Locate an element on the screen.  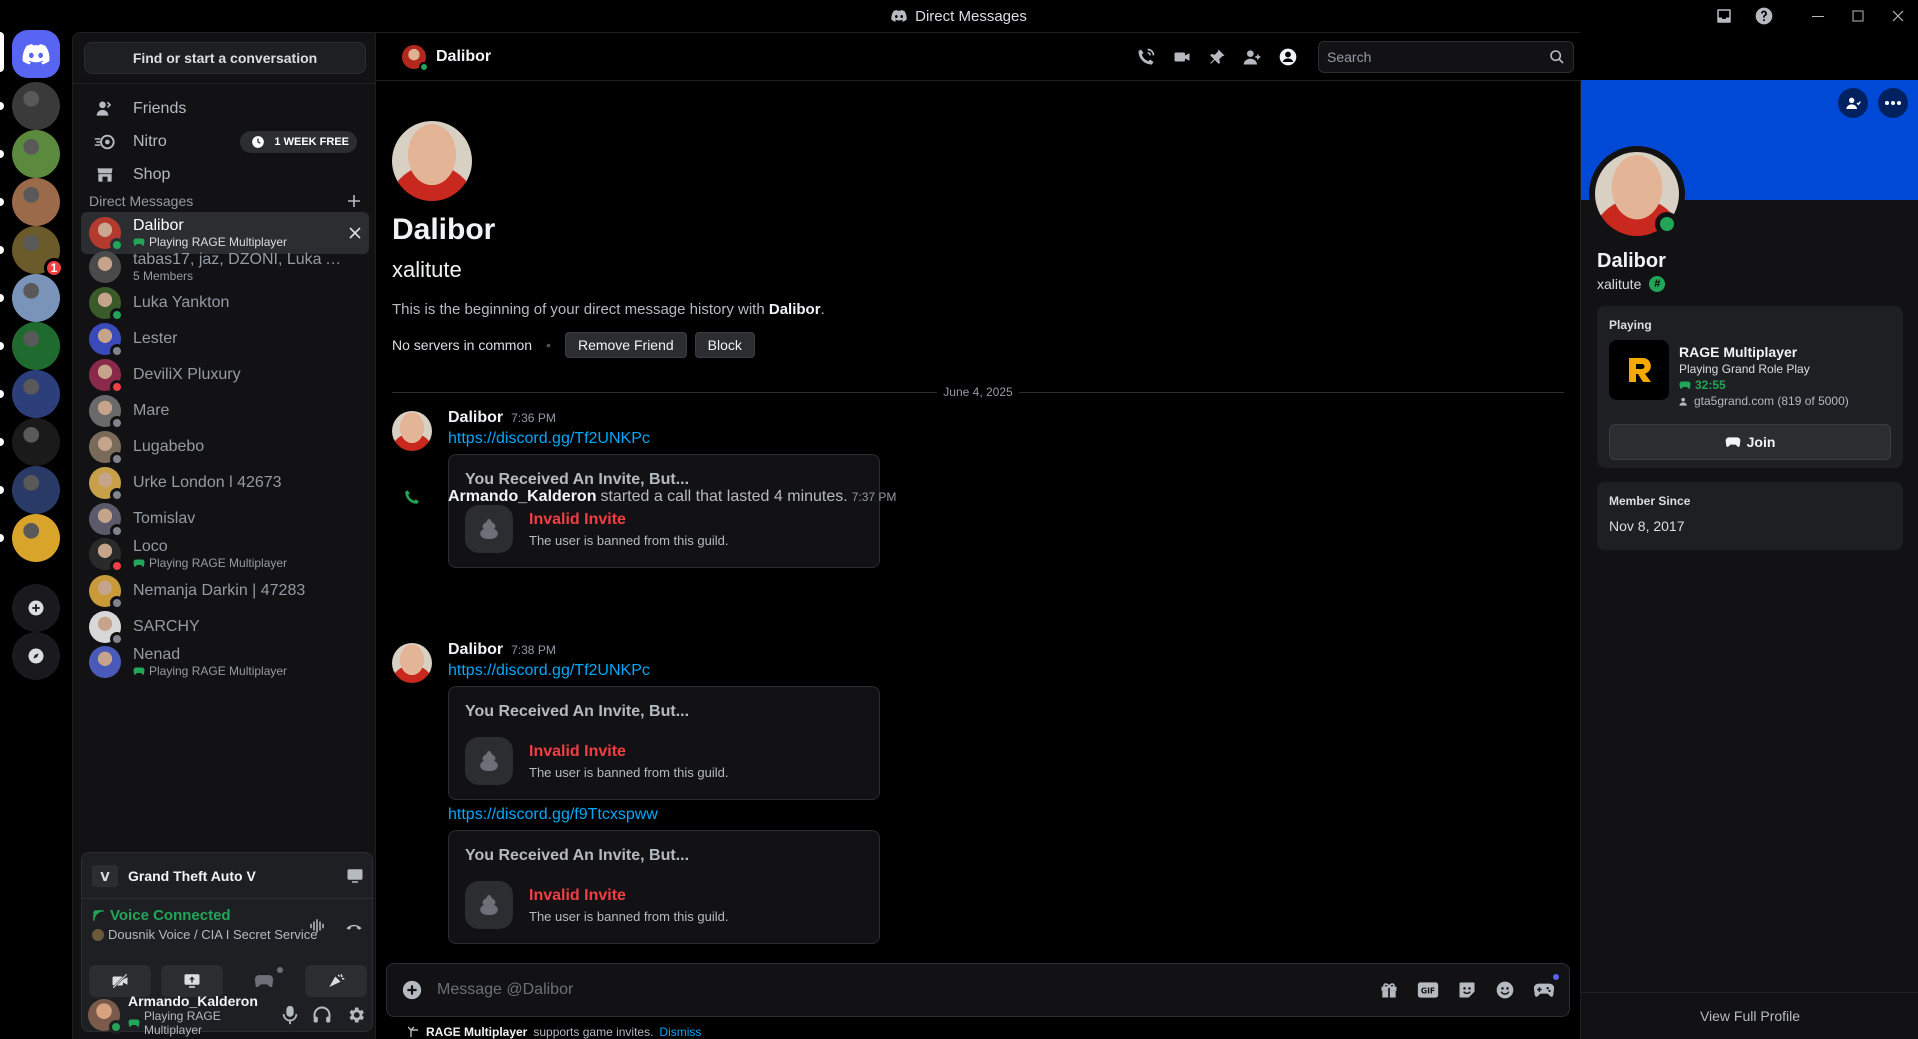
dm-name: SARCHY is located at coordinates (166, 626).